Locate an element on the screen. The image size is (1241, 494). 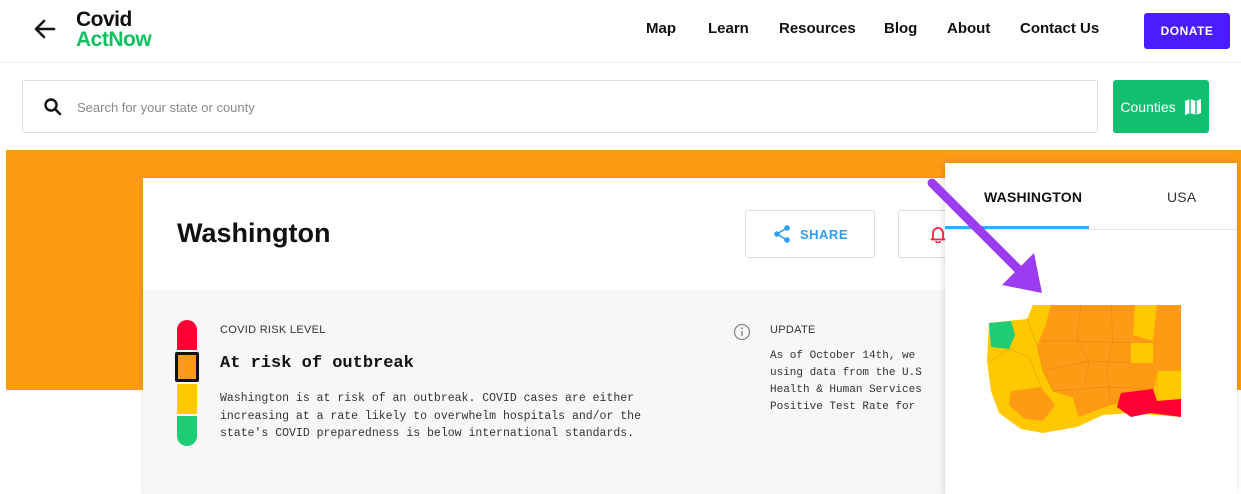
tab-washington: WASHINGTON is located at coordinates (1033, 197).